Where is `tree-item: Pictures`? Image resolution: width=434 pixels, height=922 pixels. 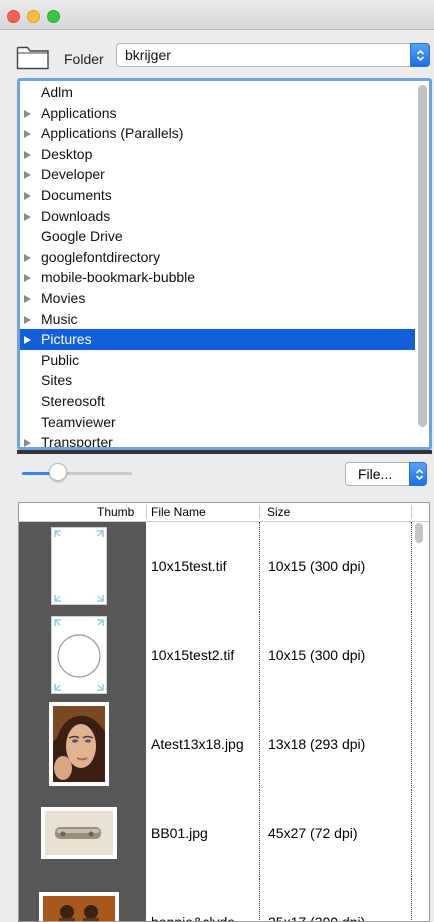 tree-item: Pictures is located at coordinates (217, 339).